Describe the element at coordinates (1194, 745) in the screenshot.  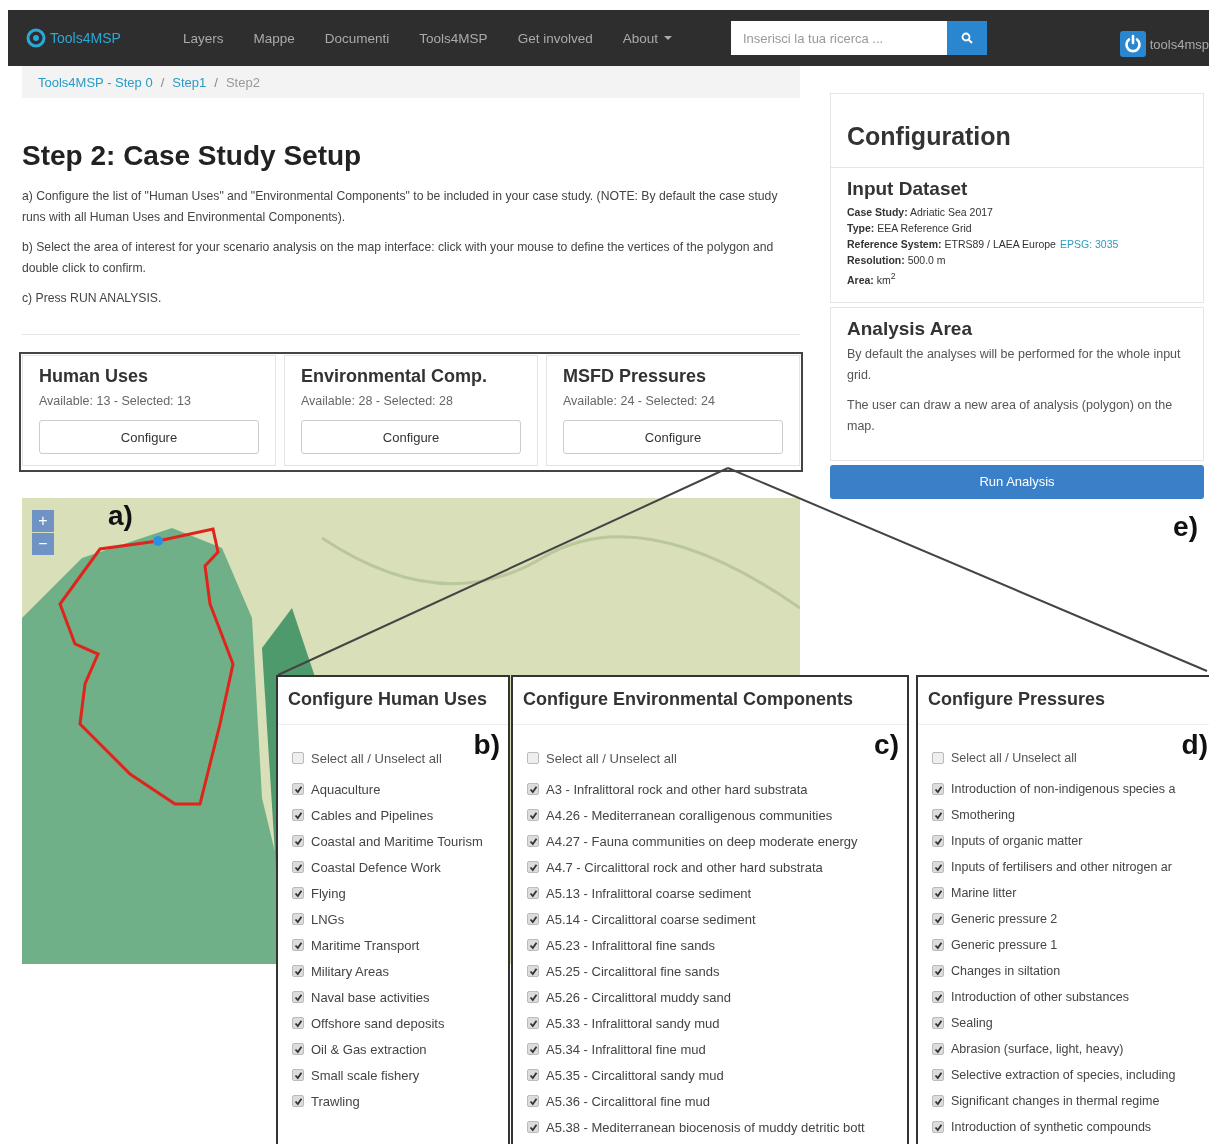
I see `figure-label: d)` at that location.